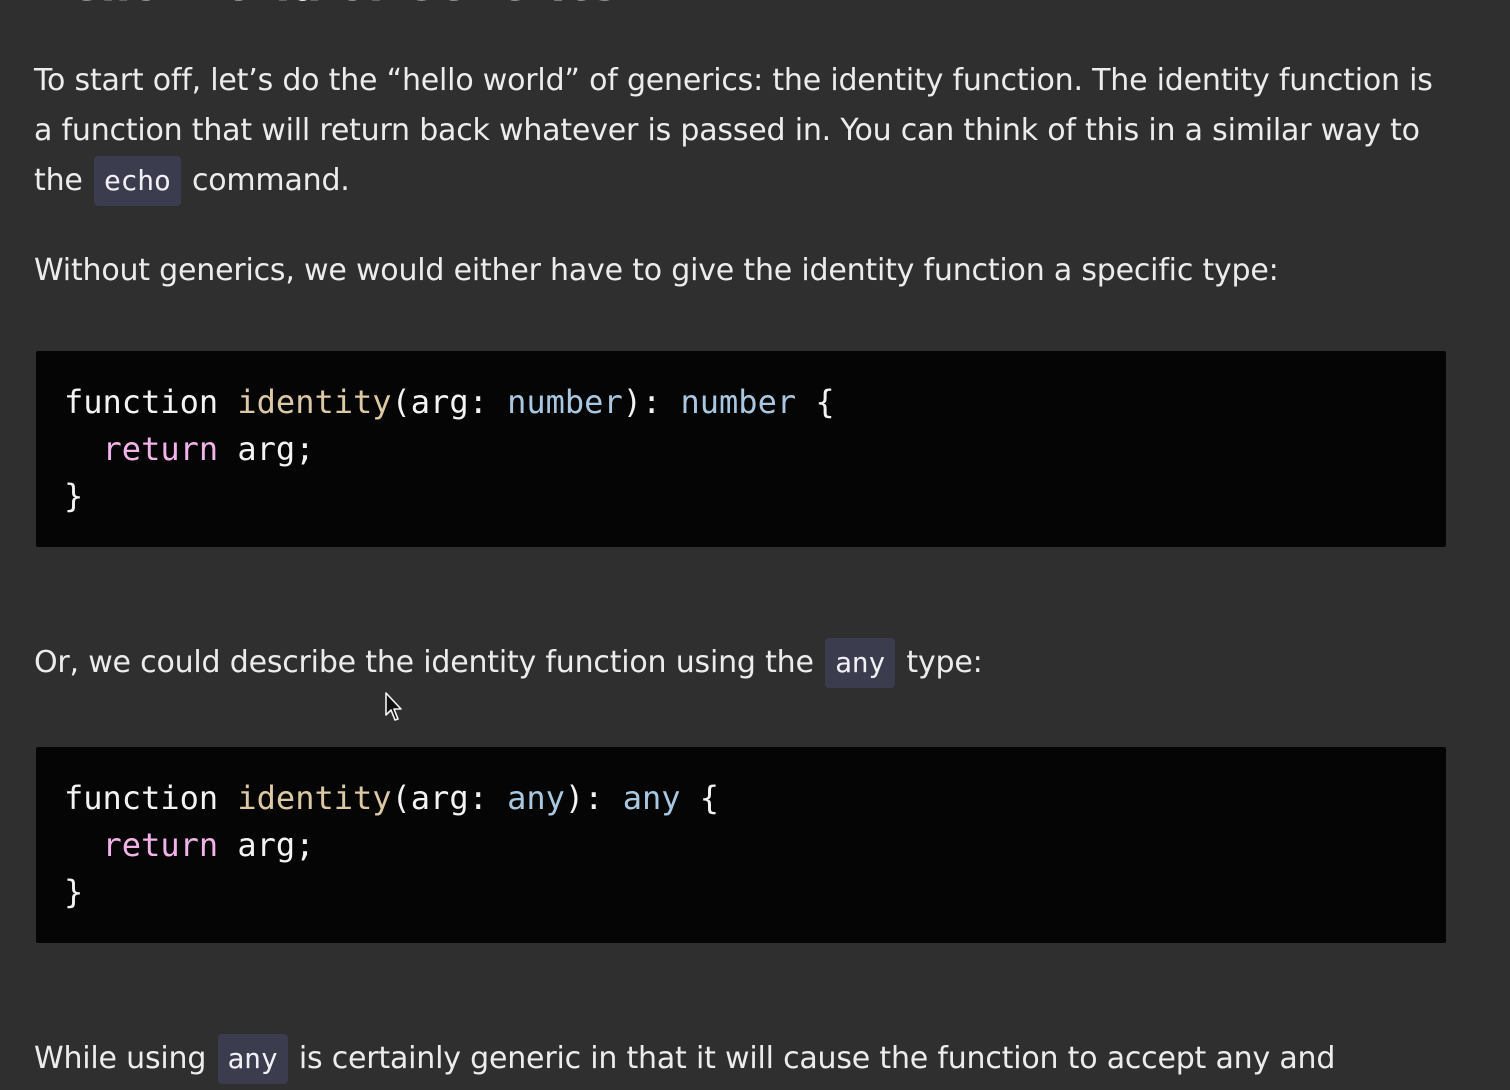  I want to click on code-line: function identity(arg: any): any {, so click(391, 798).